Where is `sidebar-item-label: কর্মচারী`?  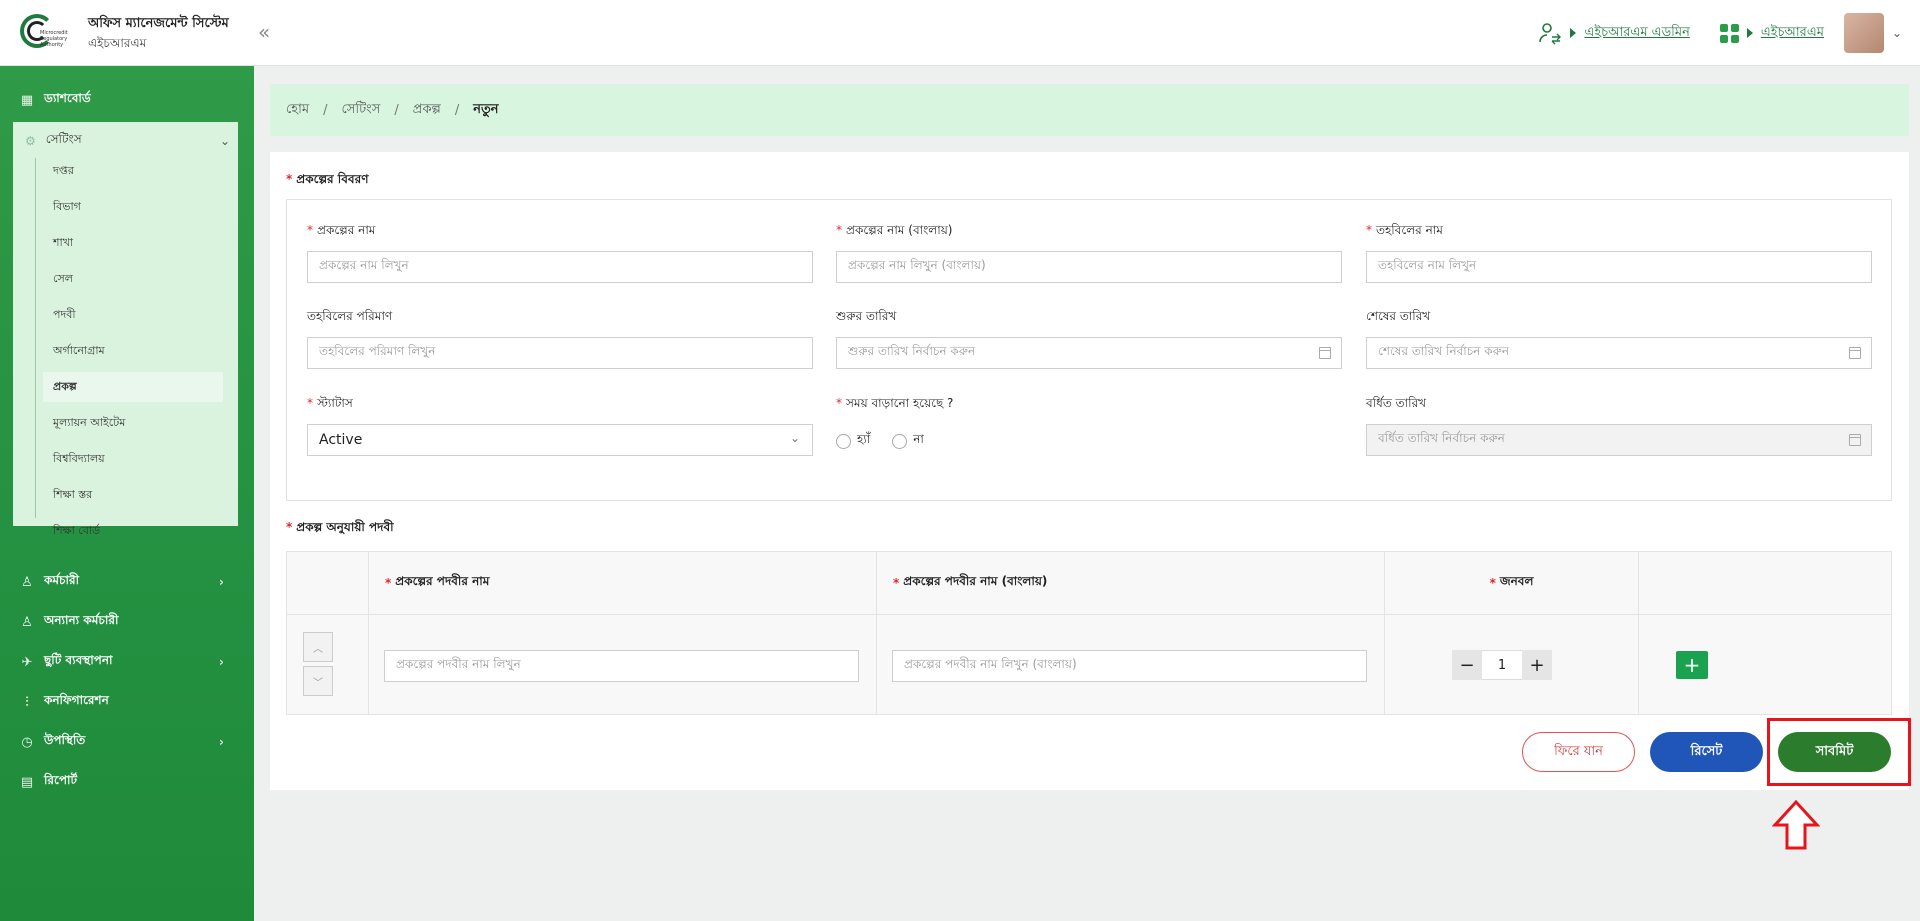 sidebar-item-label: কর্মচারী is located at coordinates (62, 580).